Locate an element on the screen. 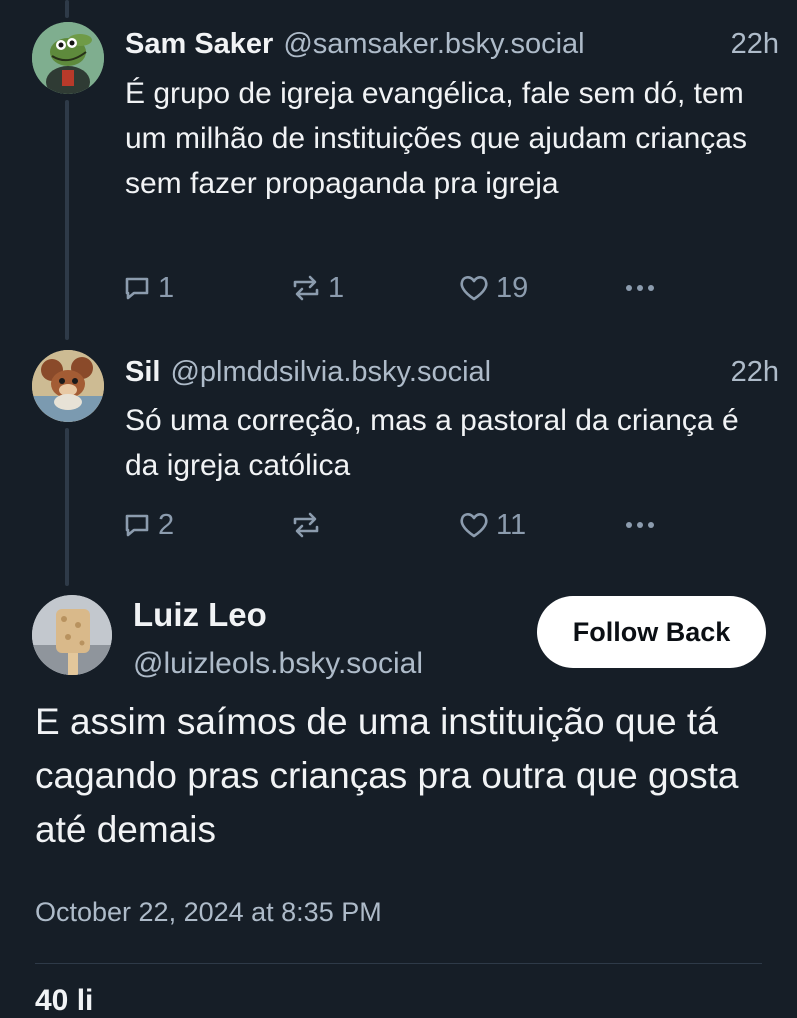 This screenshot has width=797, height=1018. divider is located at coordinates (398, 963).